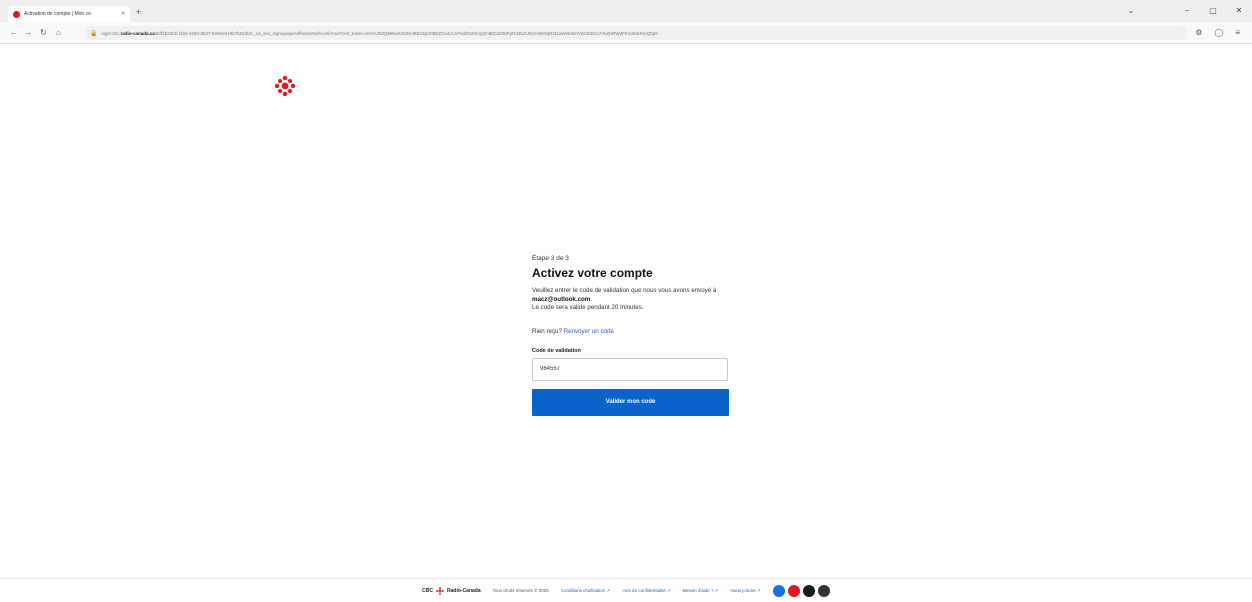  I want to click on tab-list-icon: ⌄, so click(1131, 11).